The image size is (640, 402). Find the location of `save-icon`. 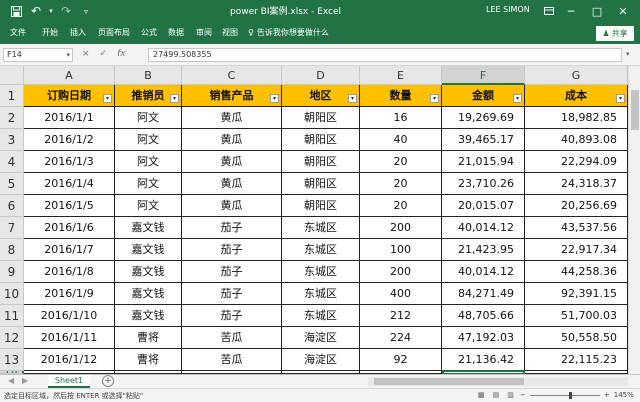

save-icon is located at coordinates (16, 11).